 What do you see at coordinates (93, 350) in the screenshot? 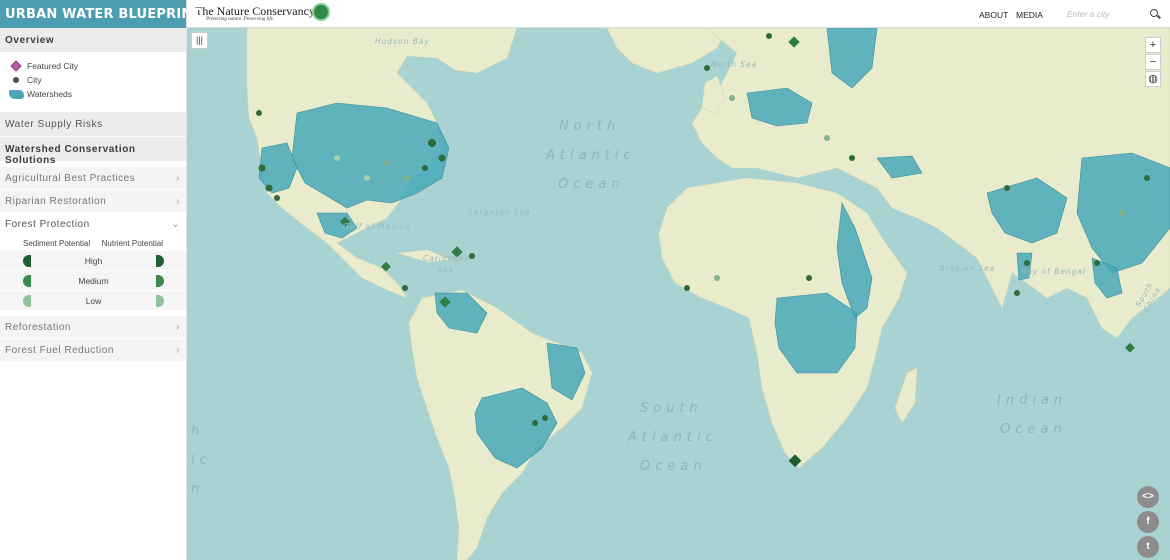
I see `solution-fuel-reduction: Forest Fuel Reduction ›` at bounding box center [93, 350].